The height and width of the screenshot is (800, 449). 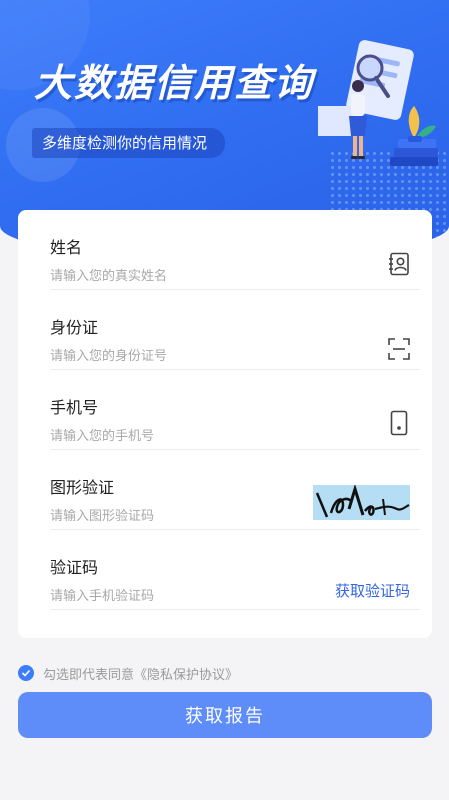 I want to click on researcher-illustration, so click(x=378, y=103).